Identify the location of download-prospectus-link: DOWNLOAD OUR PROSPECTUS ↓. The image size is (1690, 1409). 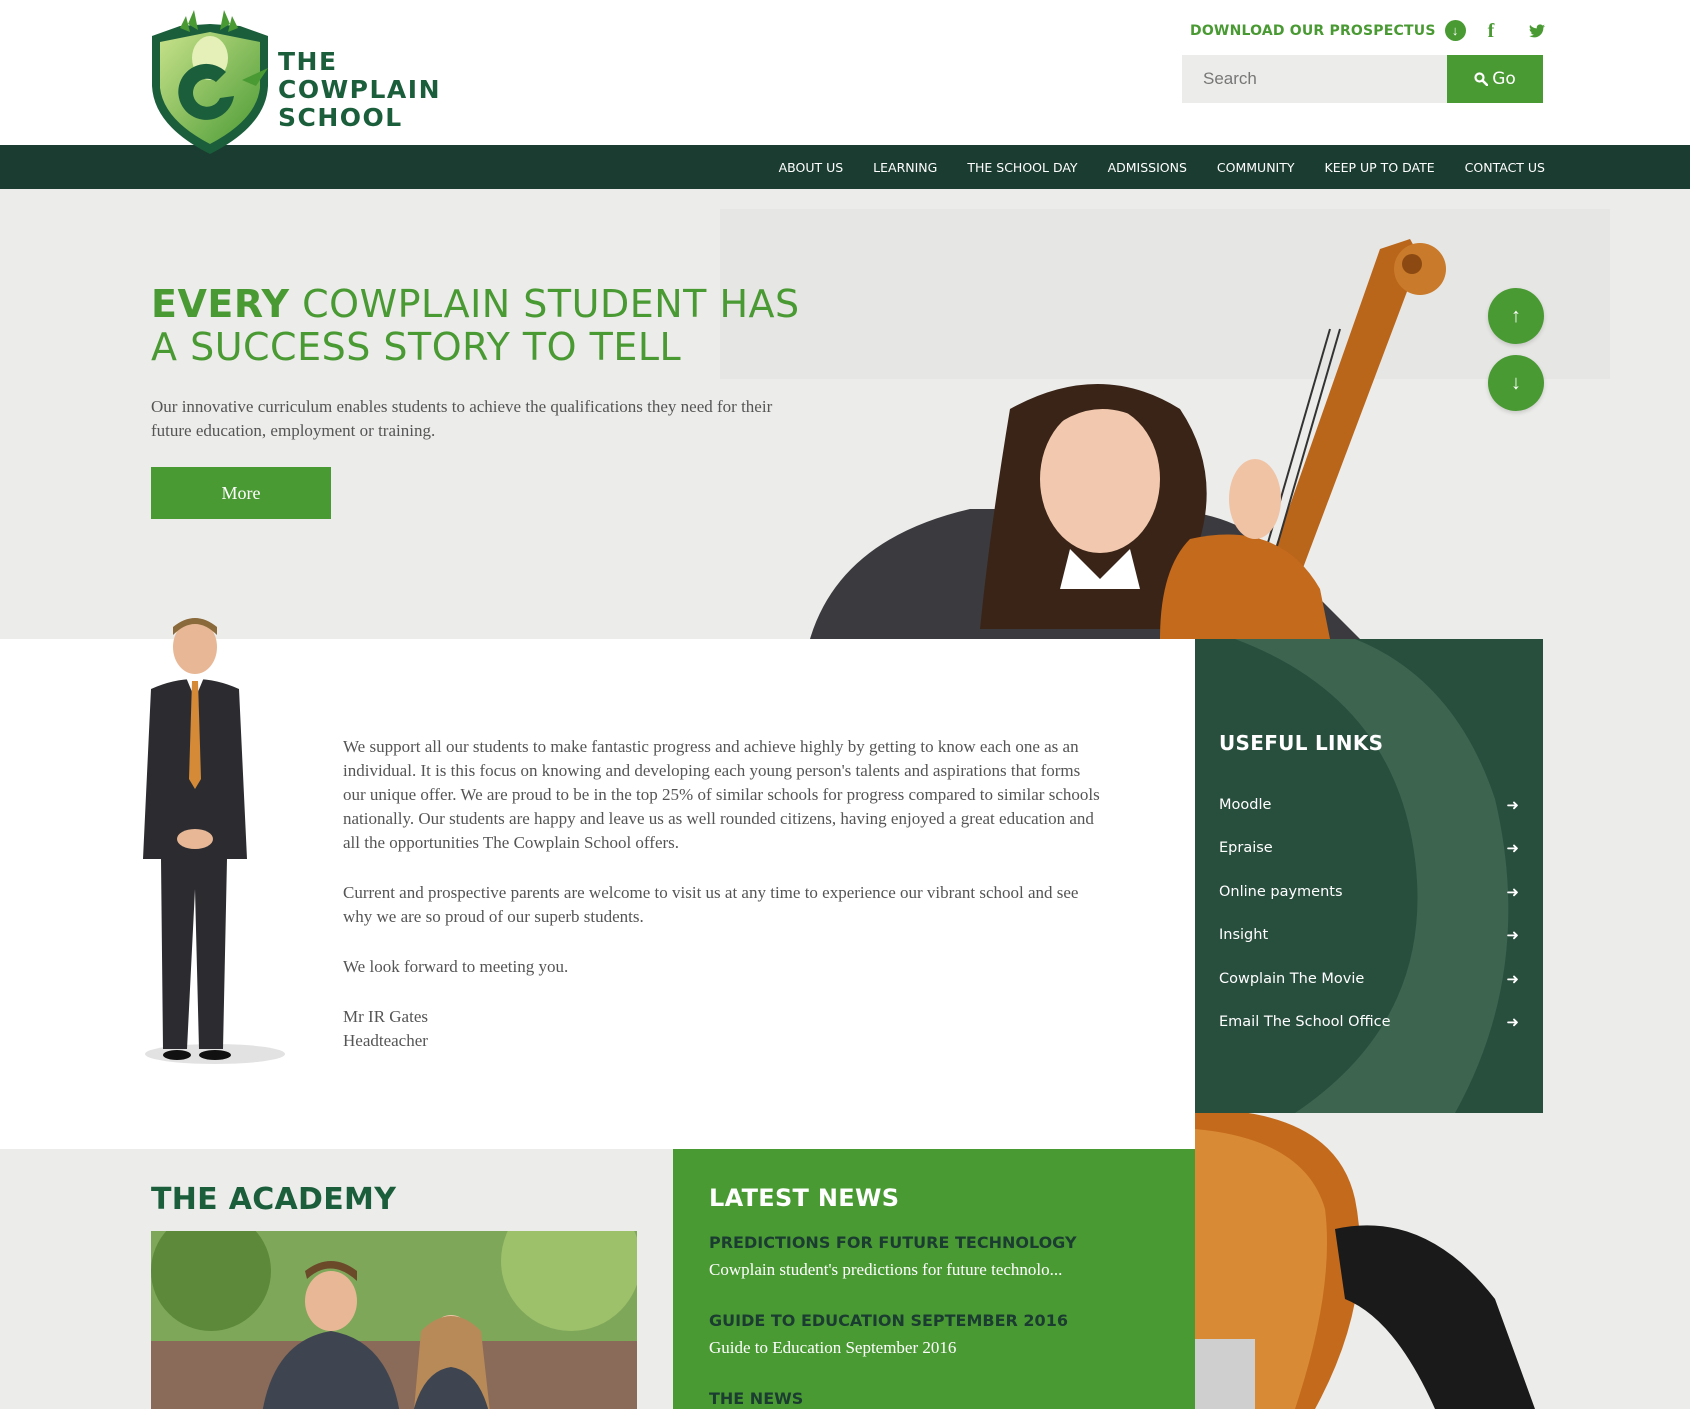
(1328, 30).